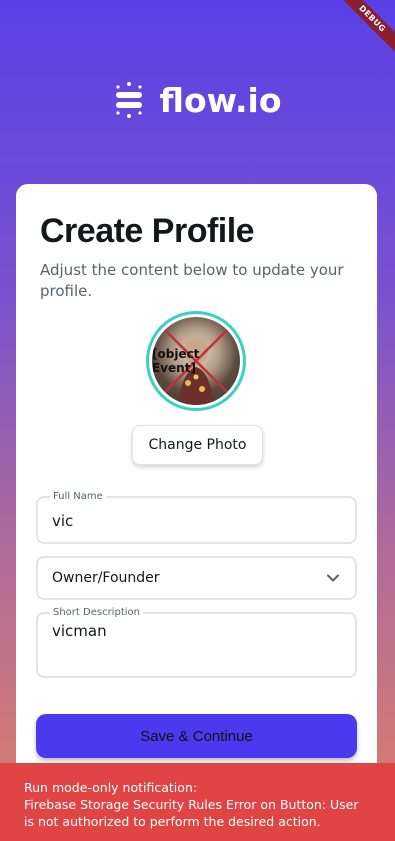 This screenshot has height=841, width=395. Describe the element at coordinates (96, 613) in the screenshot. I see `short-description-label: Short Description` at that location.